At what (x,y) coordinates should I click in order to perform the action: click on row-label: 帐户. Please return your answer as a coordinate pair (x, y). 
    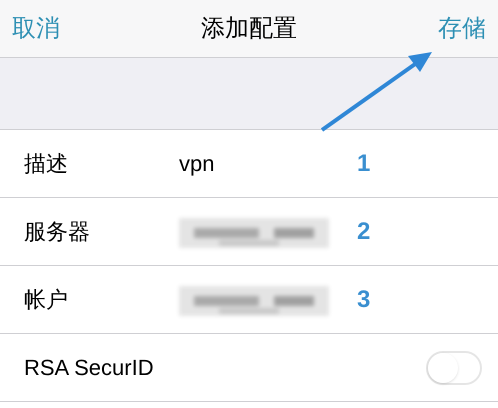
    Looking at the image, I should click on (46, 300).